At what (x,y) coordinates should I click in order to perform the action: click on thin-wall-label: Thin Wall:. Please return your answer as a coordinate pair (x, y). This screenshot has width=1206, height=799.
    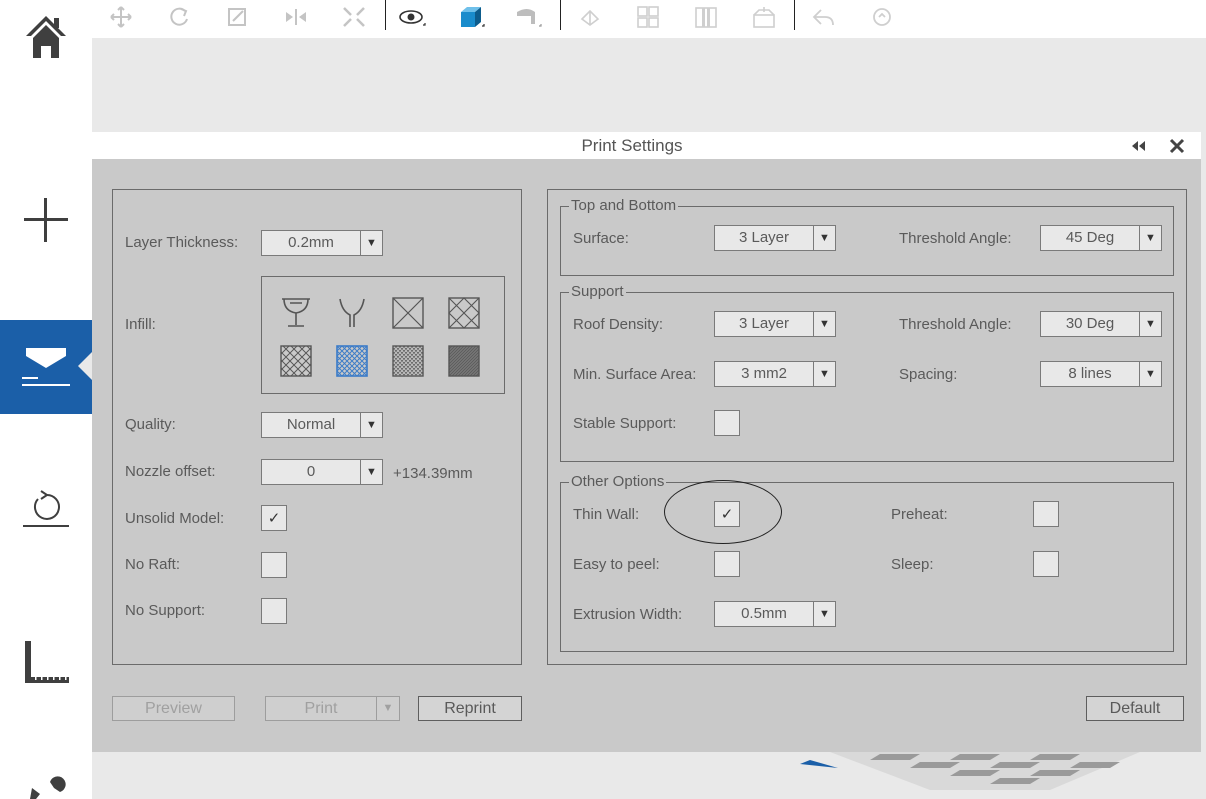
    Looking at the image, I should click on (606, 514).